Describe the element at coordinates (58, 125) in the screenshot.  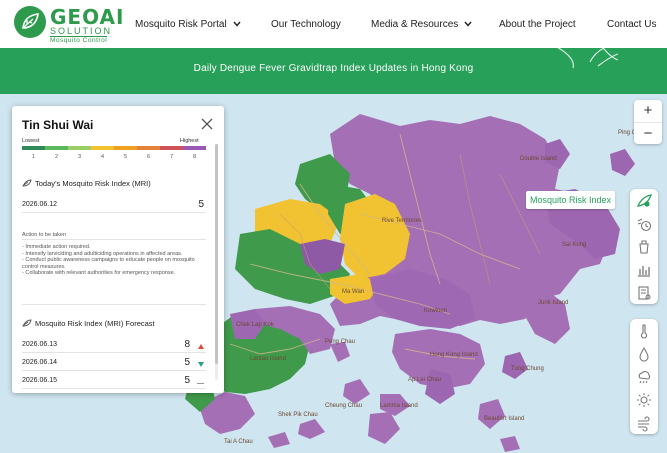
I see `panel-title: Tin Shui Wai` at that location.